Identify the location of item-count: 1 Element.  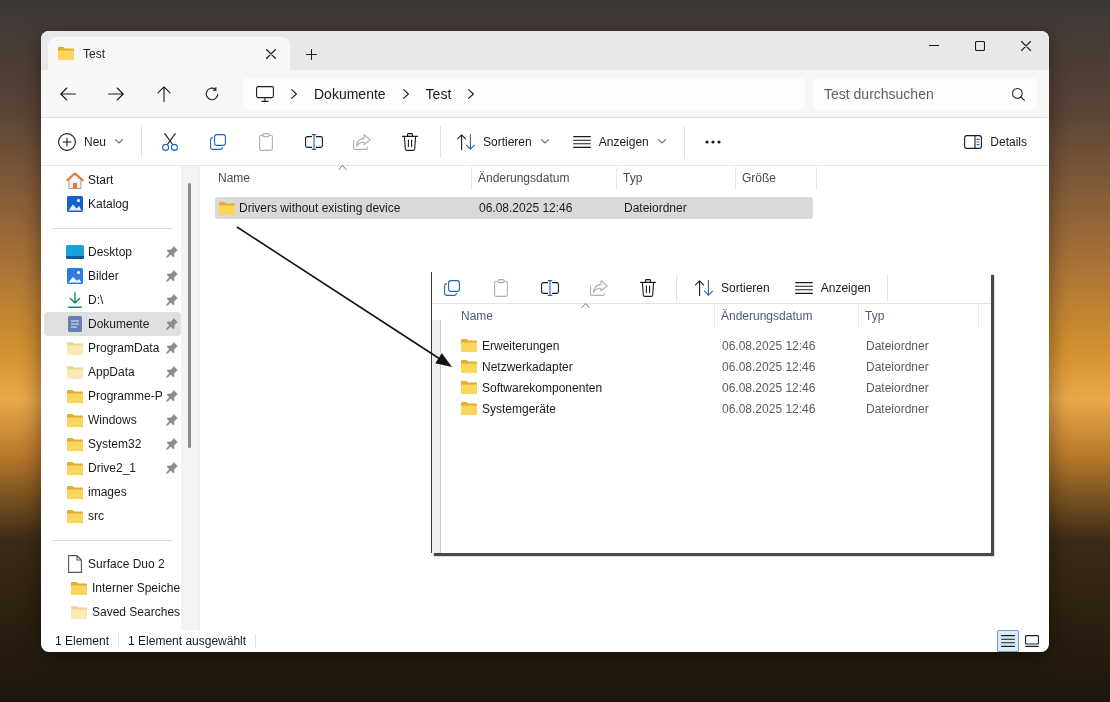
(82, 641).